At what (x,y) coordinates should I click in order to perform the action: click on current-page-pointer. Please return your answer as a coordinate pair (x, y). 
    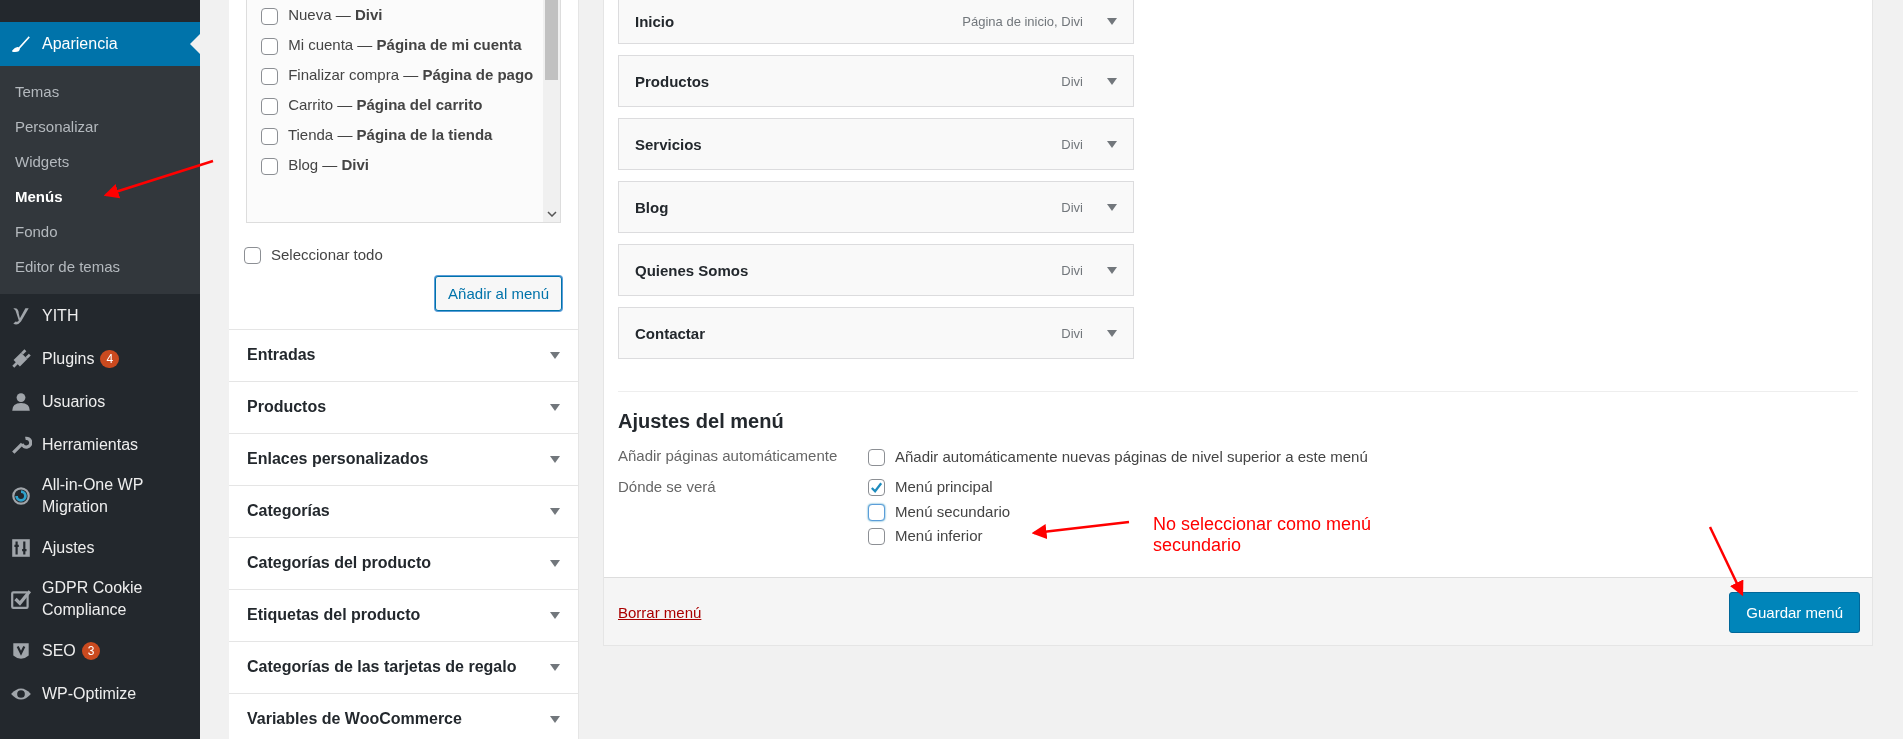
    Looking at the image, I should click on (195, 44).